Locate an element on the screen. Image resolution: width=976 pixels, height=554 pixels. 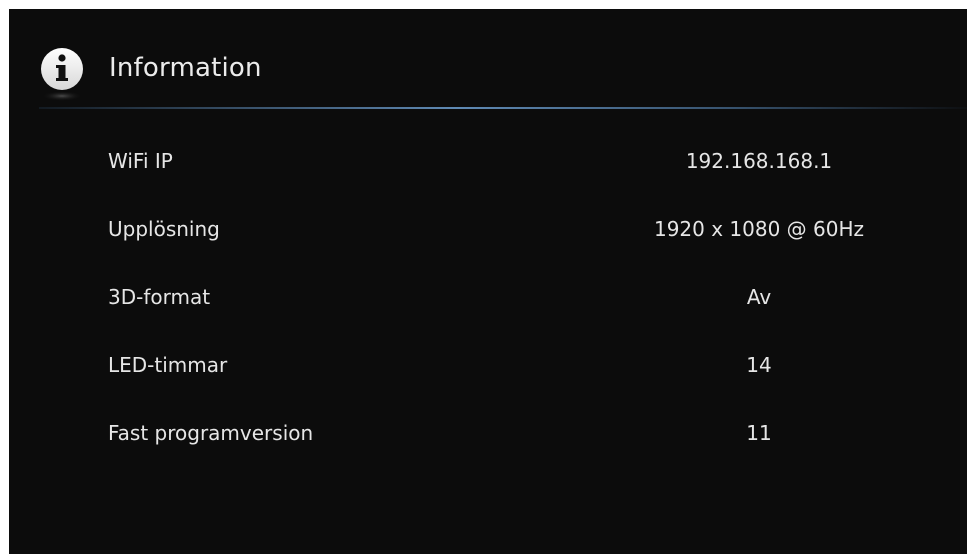
info-row-value: Av is located at coordinates (759, 297).